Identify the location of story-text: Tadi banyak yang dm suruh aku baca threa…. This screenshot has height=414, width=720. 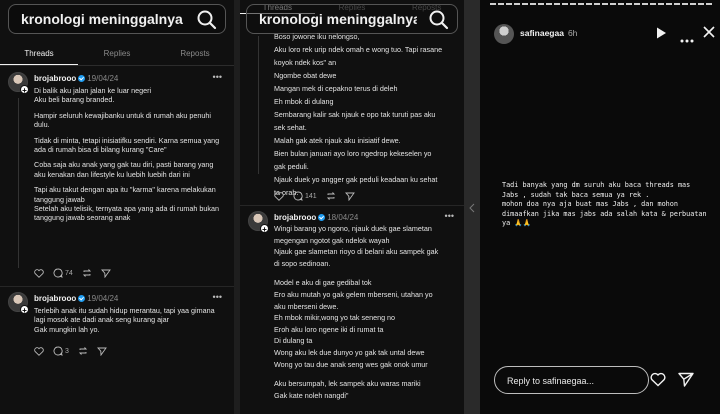
(604, 204).